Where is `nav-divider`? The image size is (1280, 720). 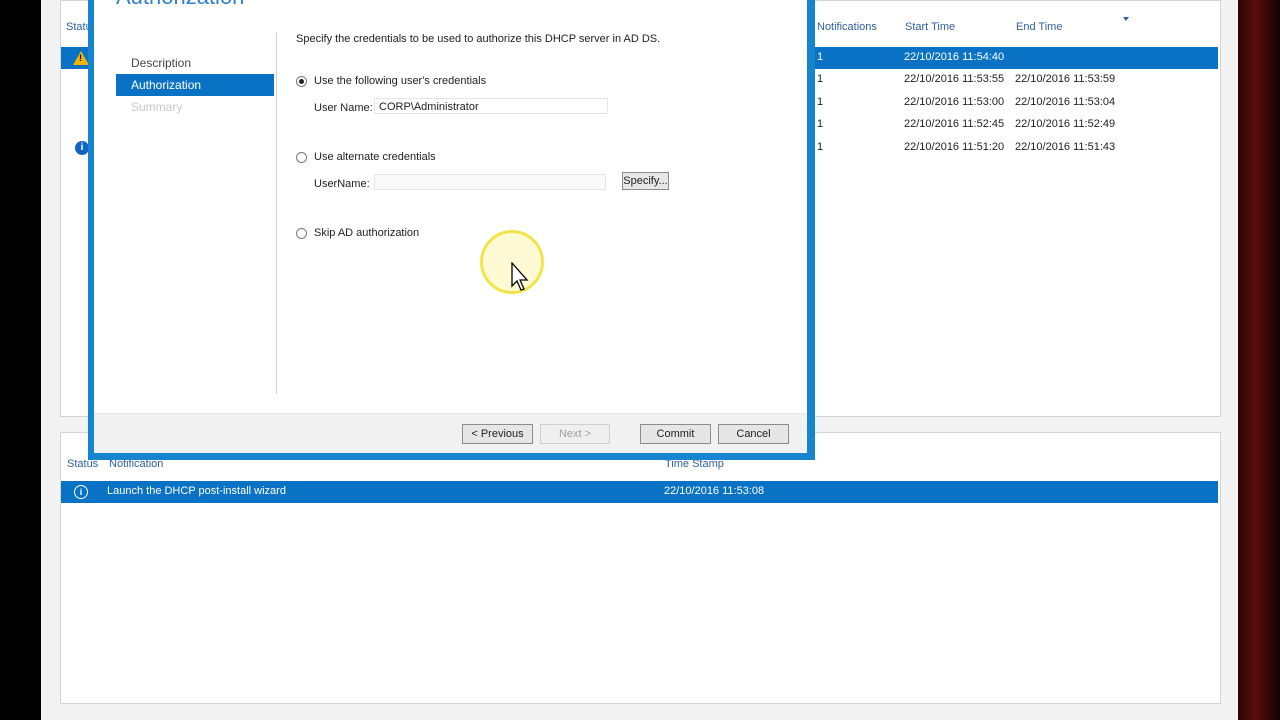
nav-divider is located at coordinates (276, 213).